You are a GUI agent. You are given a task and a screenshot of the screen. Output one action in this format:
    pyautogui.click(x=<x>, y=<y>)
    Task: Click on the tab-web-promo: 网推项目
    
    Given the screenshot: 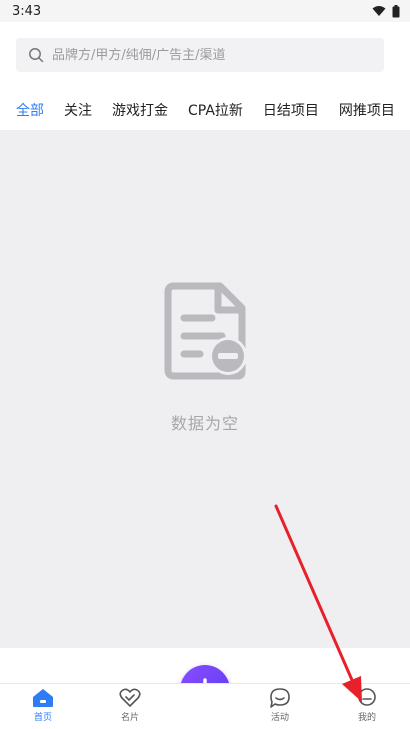 What is the action you would take?
    pyautogui.click(x=367, y=110)
    